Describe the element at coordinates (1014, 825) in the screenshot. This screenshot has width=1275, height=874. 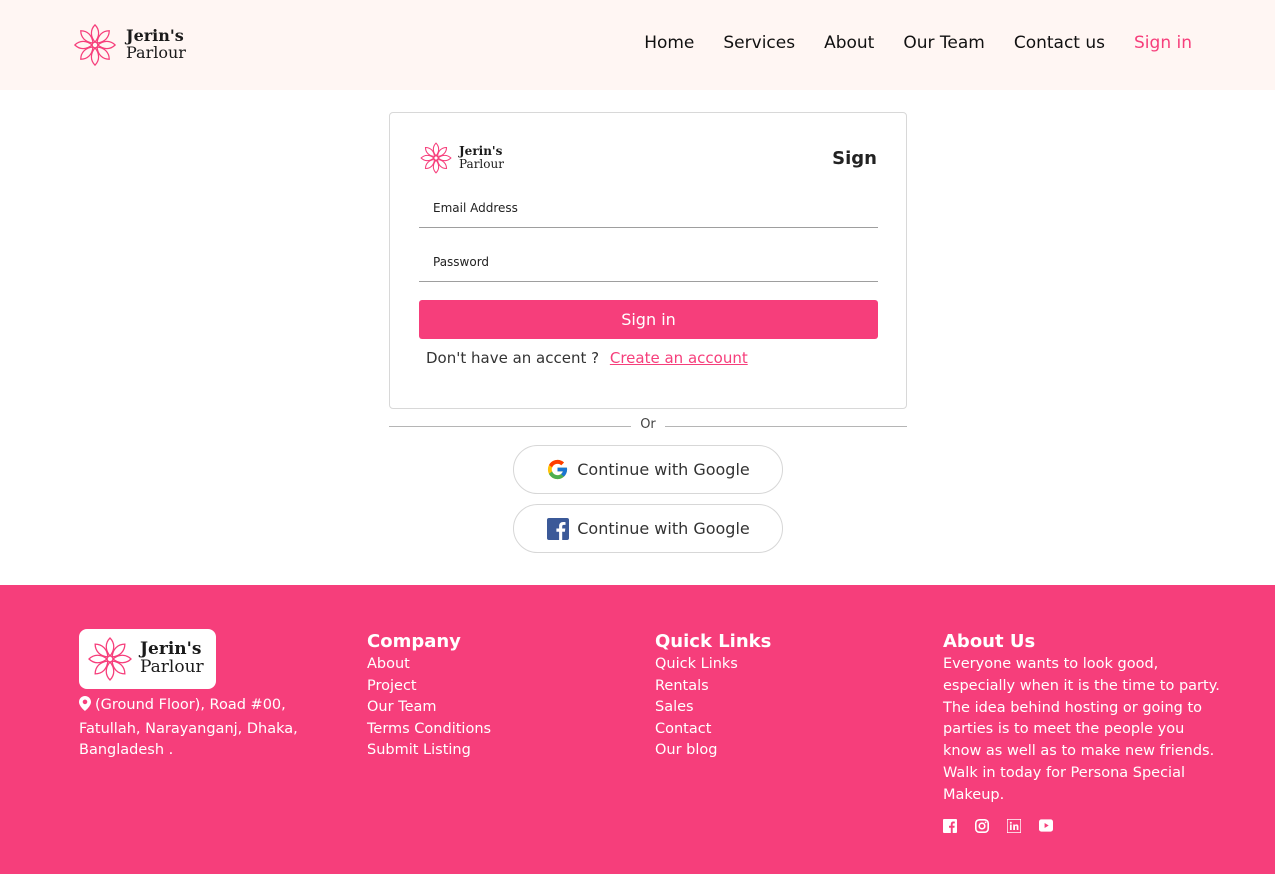
I see `linkedin-icon` at that location.